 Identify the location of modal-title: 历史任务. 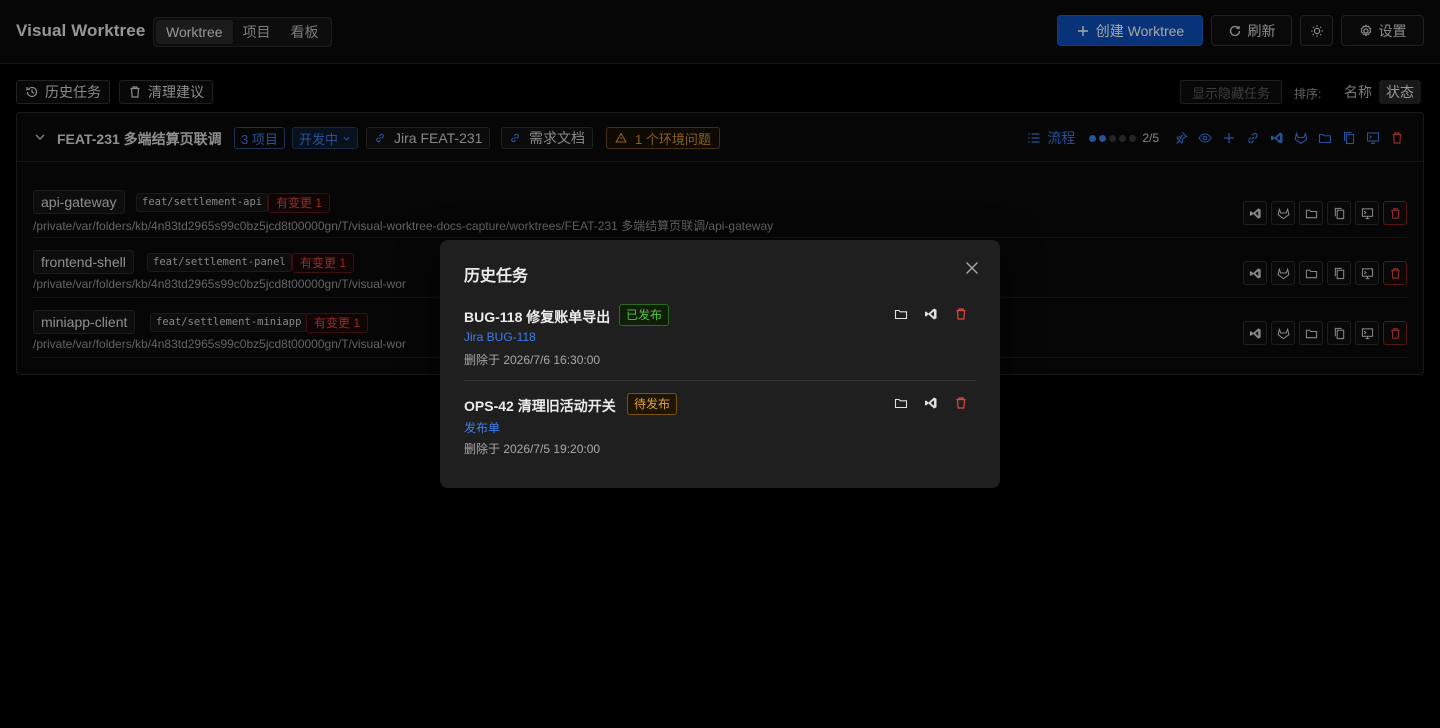
(496, 276).